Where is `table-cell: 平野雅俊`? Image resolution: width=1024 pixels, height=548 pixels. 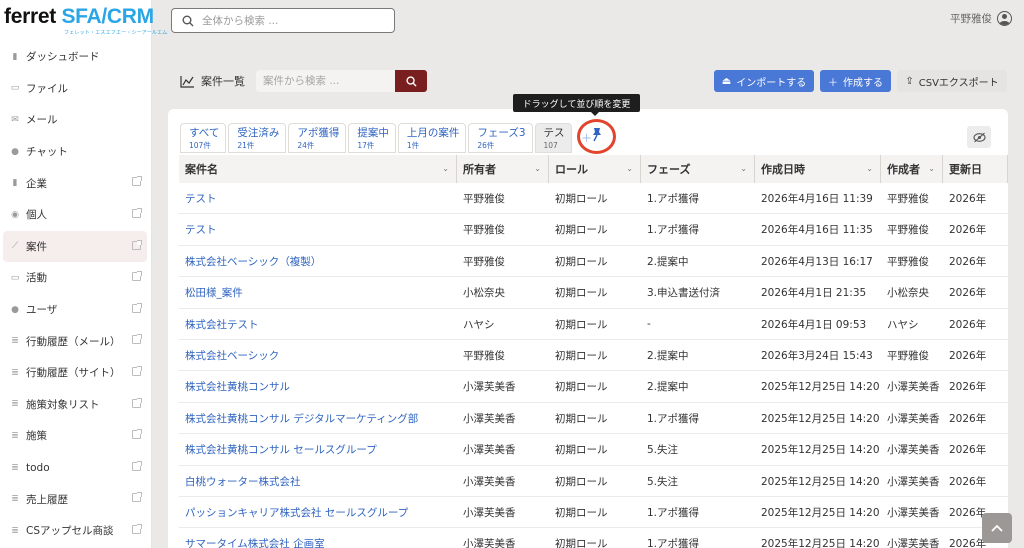 table-cell: 平野雅俊 is located at coordinates (908, 199).